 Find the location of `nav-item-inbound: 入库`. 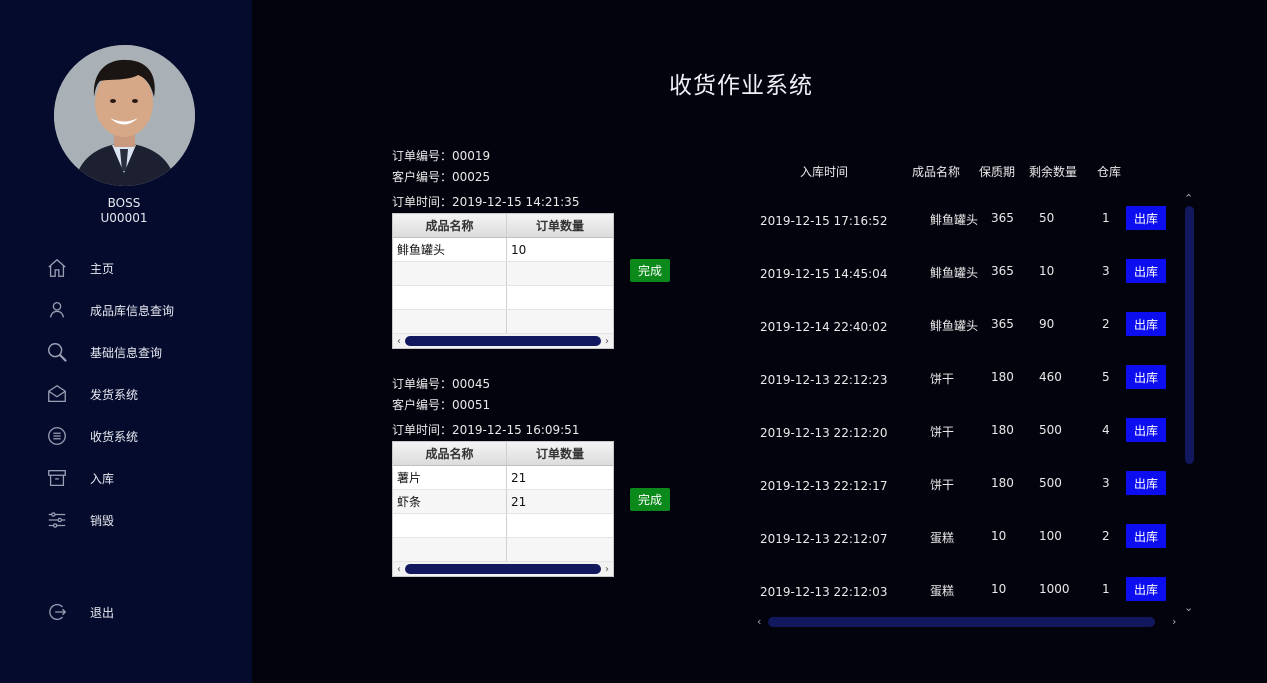

nav-item-inbound: 入库 is located at coordinates (144, 478).